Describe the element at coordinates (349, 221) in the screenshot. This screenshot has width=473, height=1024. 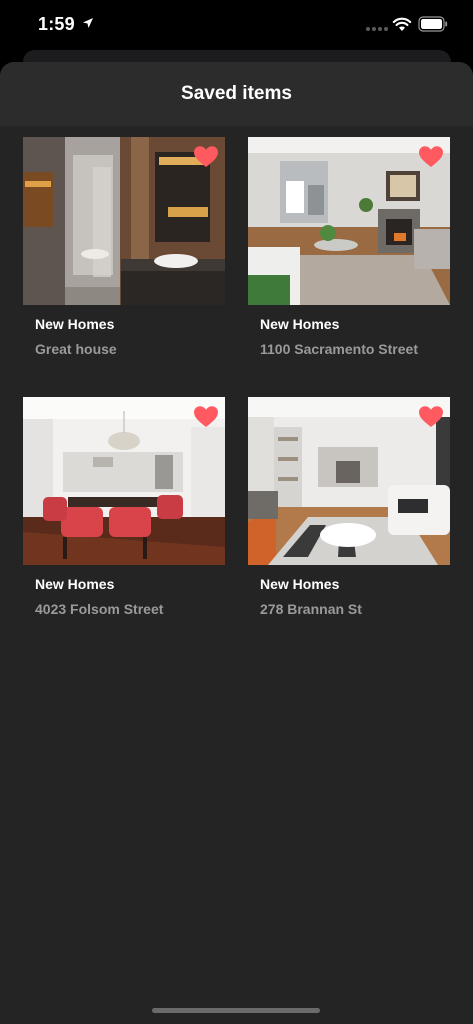
I see `living-room-photo` at that location.